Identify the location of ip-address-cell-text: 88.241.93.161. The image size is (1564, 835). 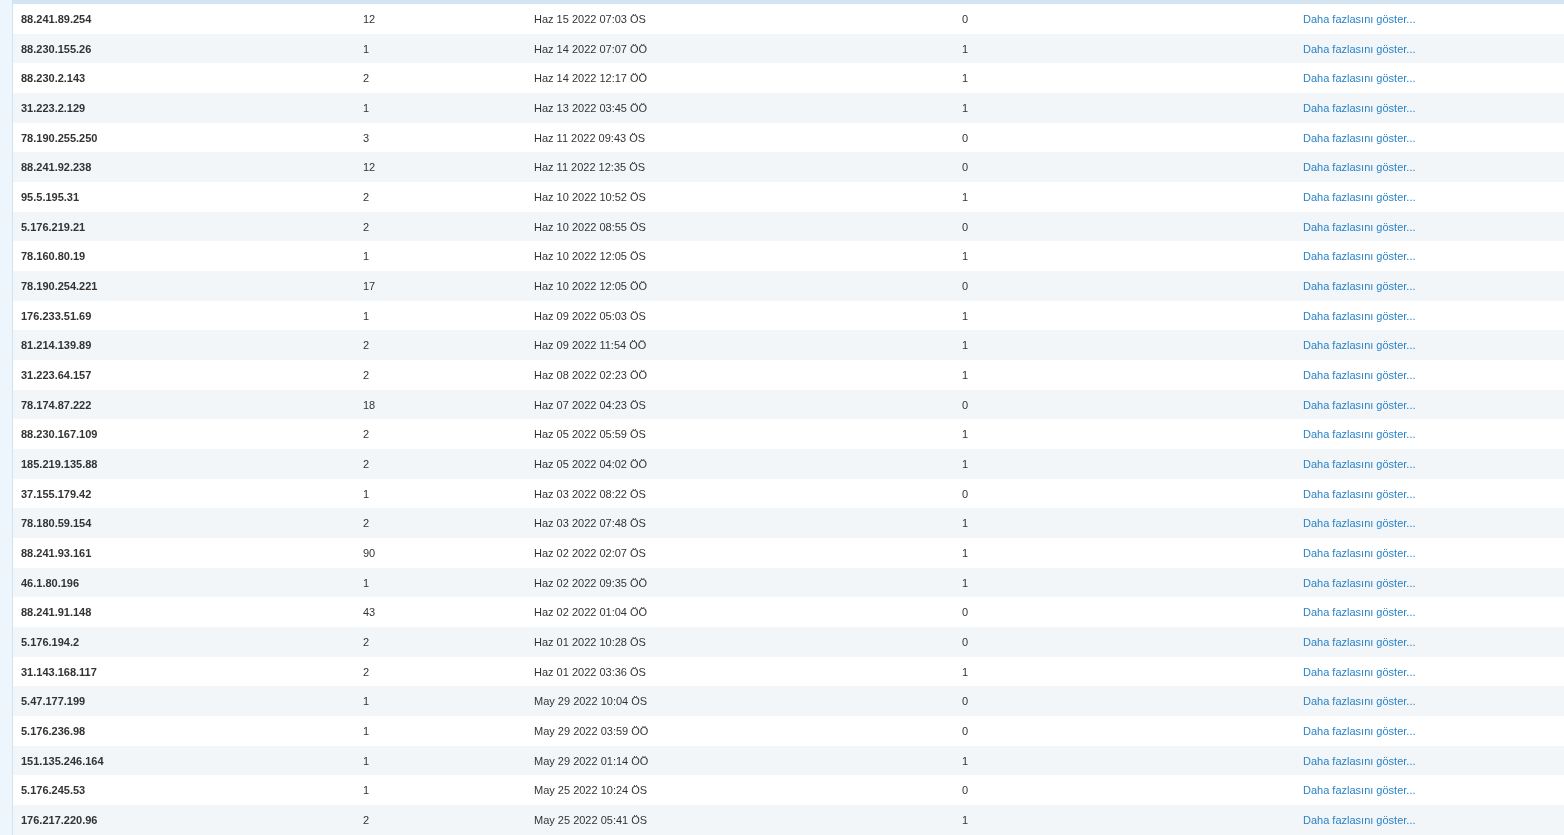
(57, 552).